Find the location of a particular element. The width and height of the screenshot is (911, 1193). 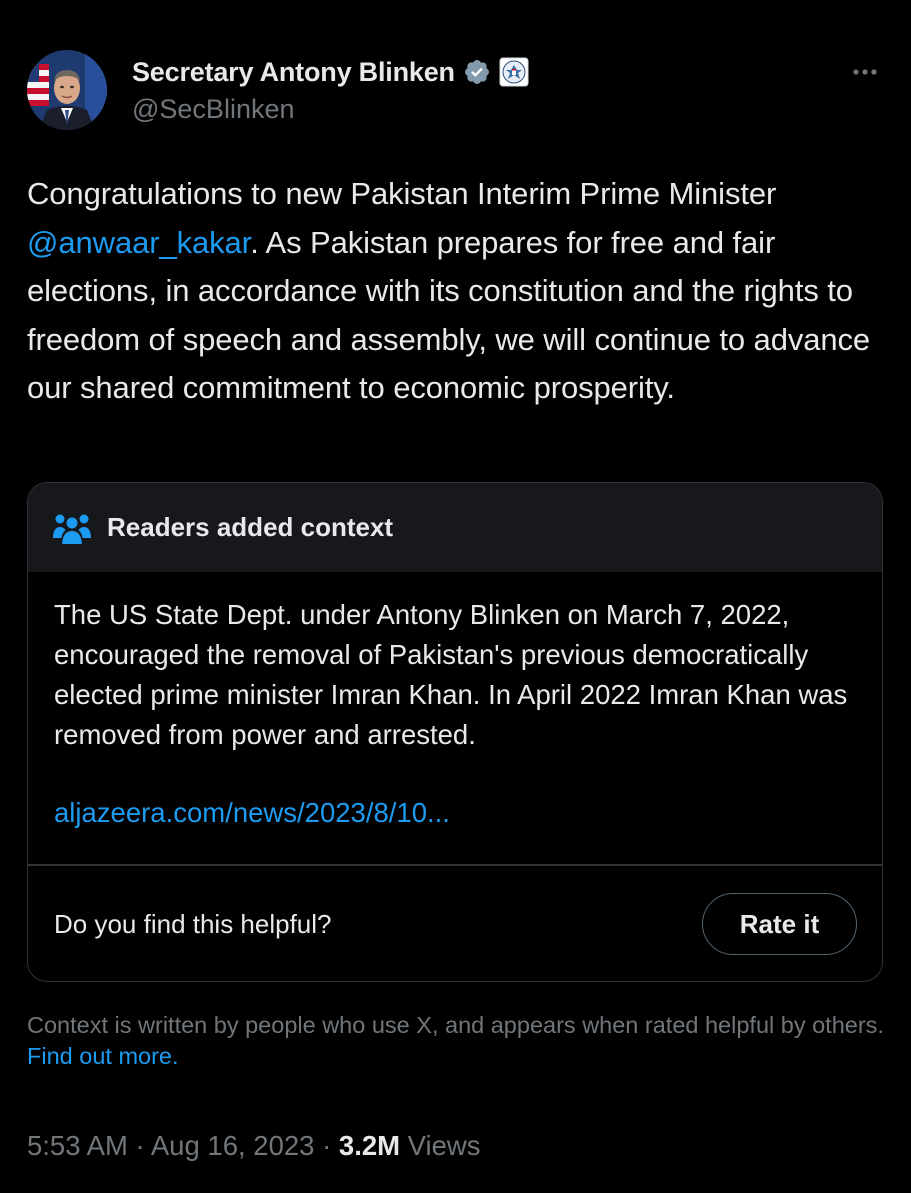

tweet-date: Aug 16, 2023 is located at coordinates (233, 1145).